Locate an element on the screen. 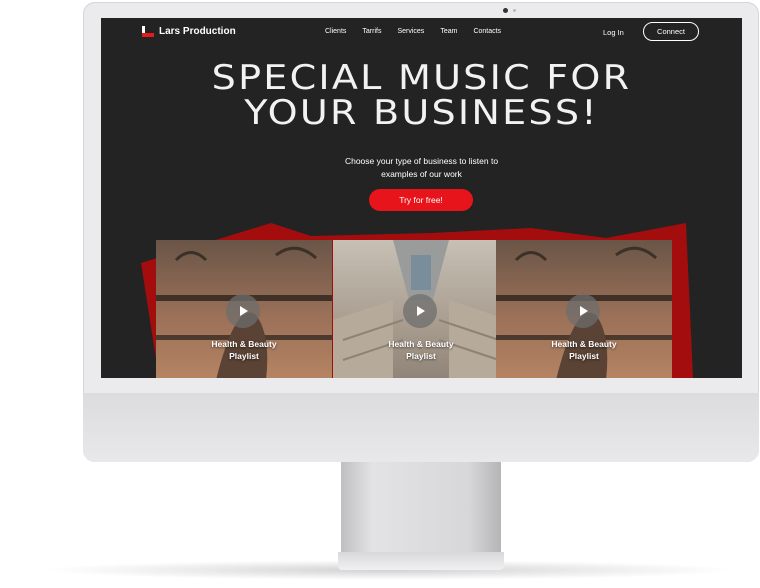 This screenshot has height=588, width=760. playlist-card-1: Health & Beauty Playlist is located at coordinates (244, 309).